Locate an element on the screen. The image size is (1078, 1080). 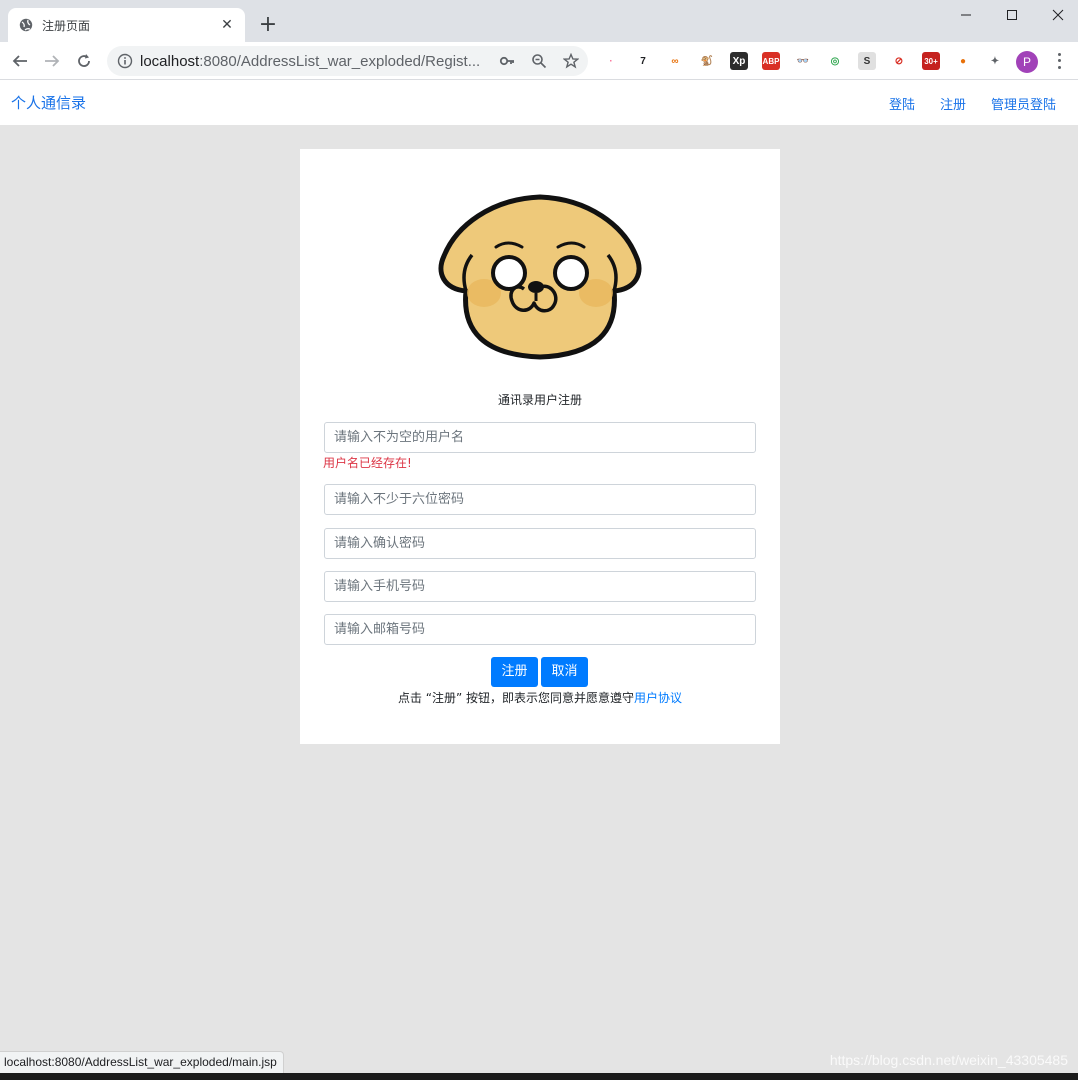
new-tab-button: + is located at coordinates (268, 26).